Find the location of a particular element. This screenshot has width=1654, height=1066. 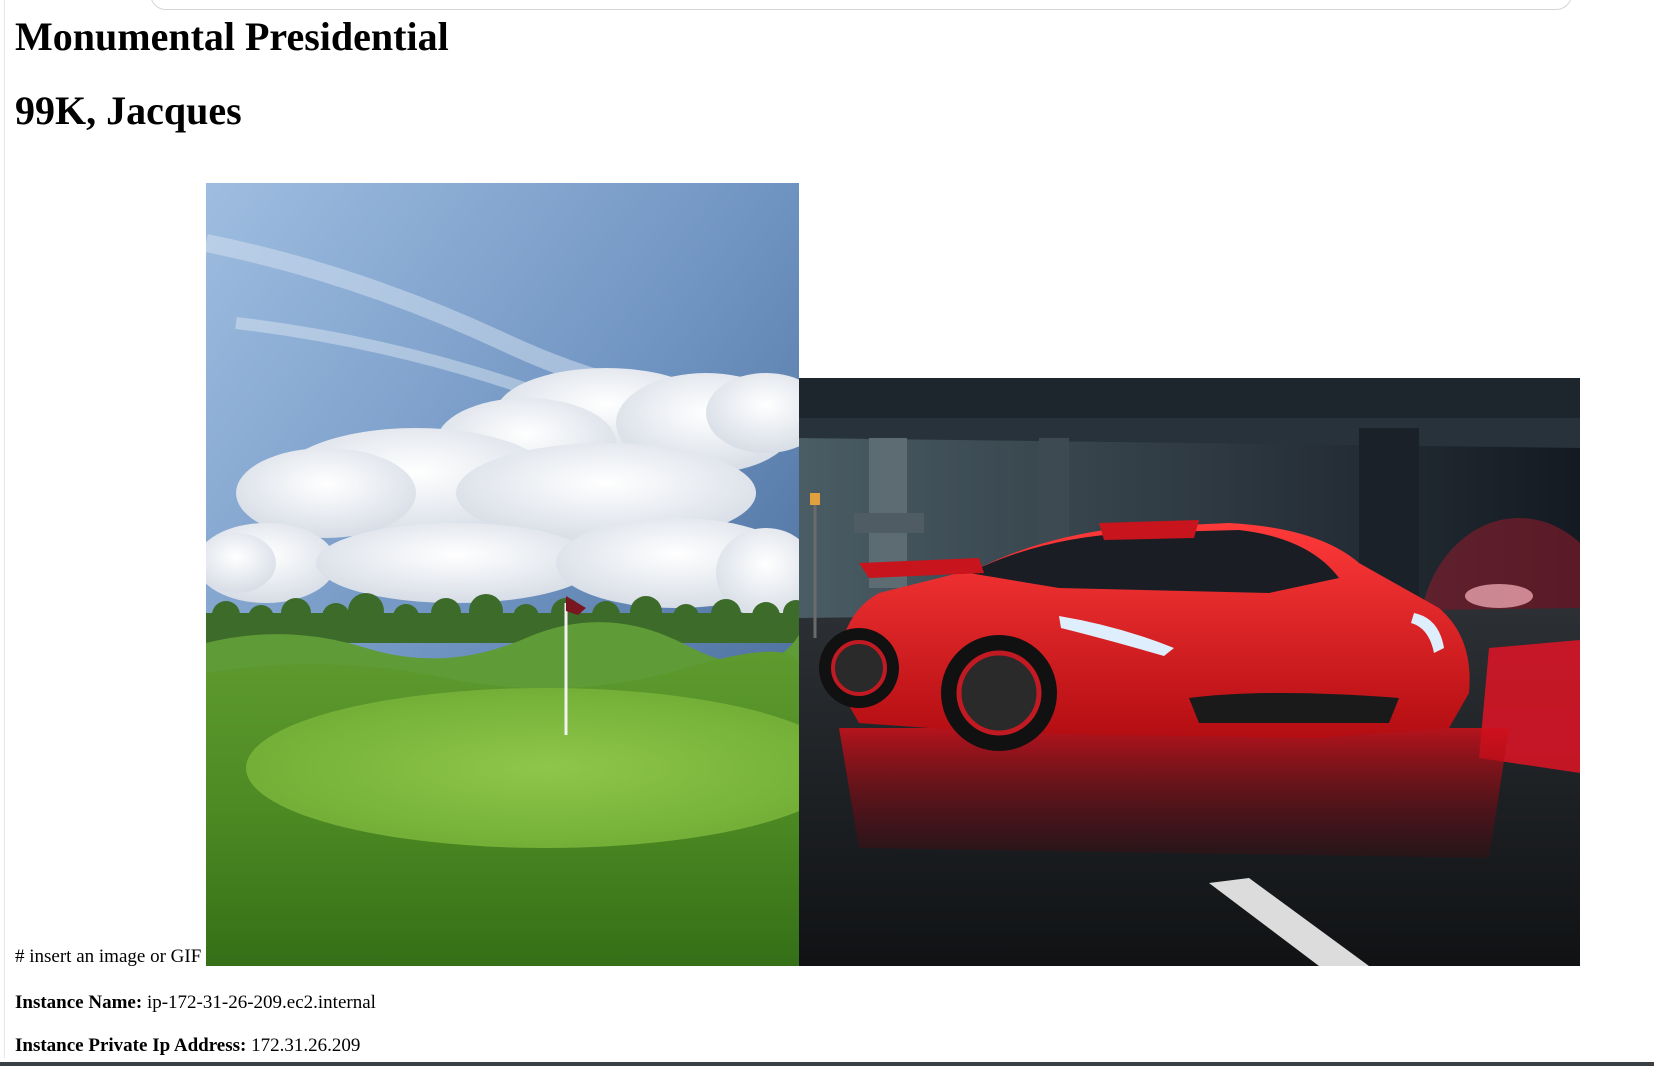

page-title: Monumental Presidential is located at coordinates (232, 36).